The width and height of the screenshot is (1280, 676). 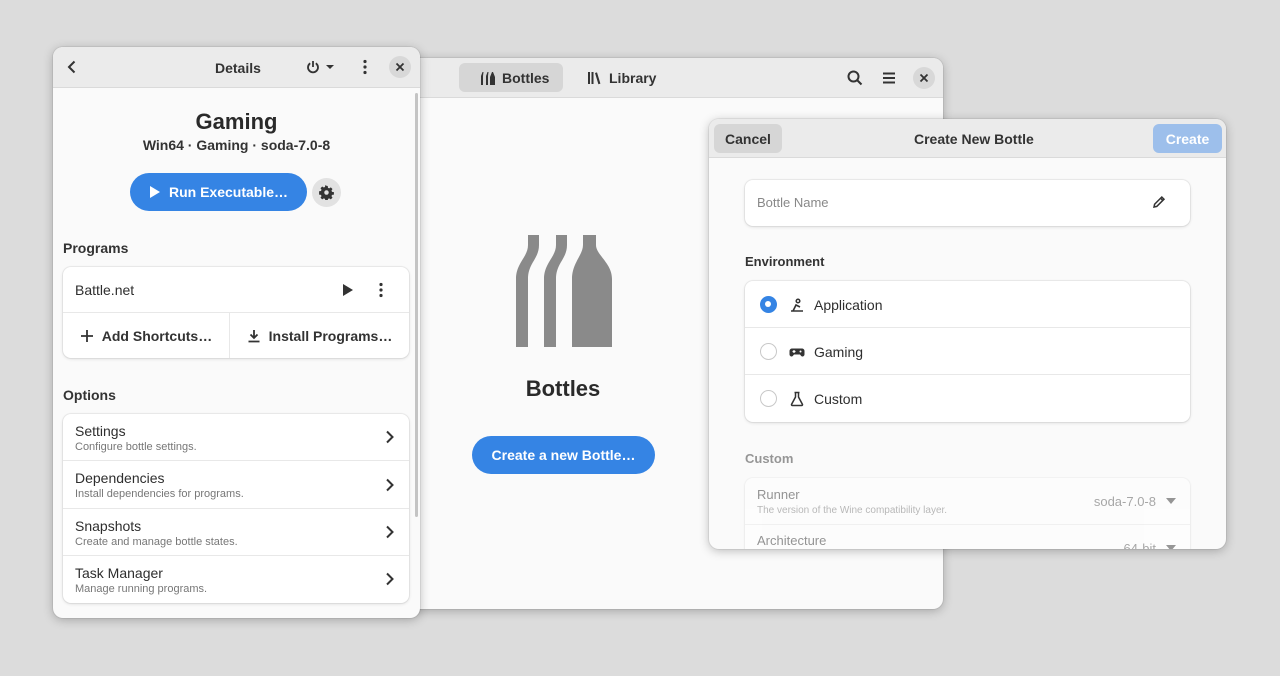 I want to click on search-icon, so click(x=855, y=78).